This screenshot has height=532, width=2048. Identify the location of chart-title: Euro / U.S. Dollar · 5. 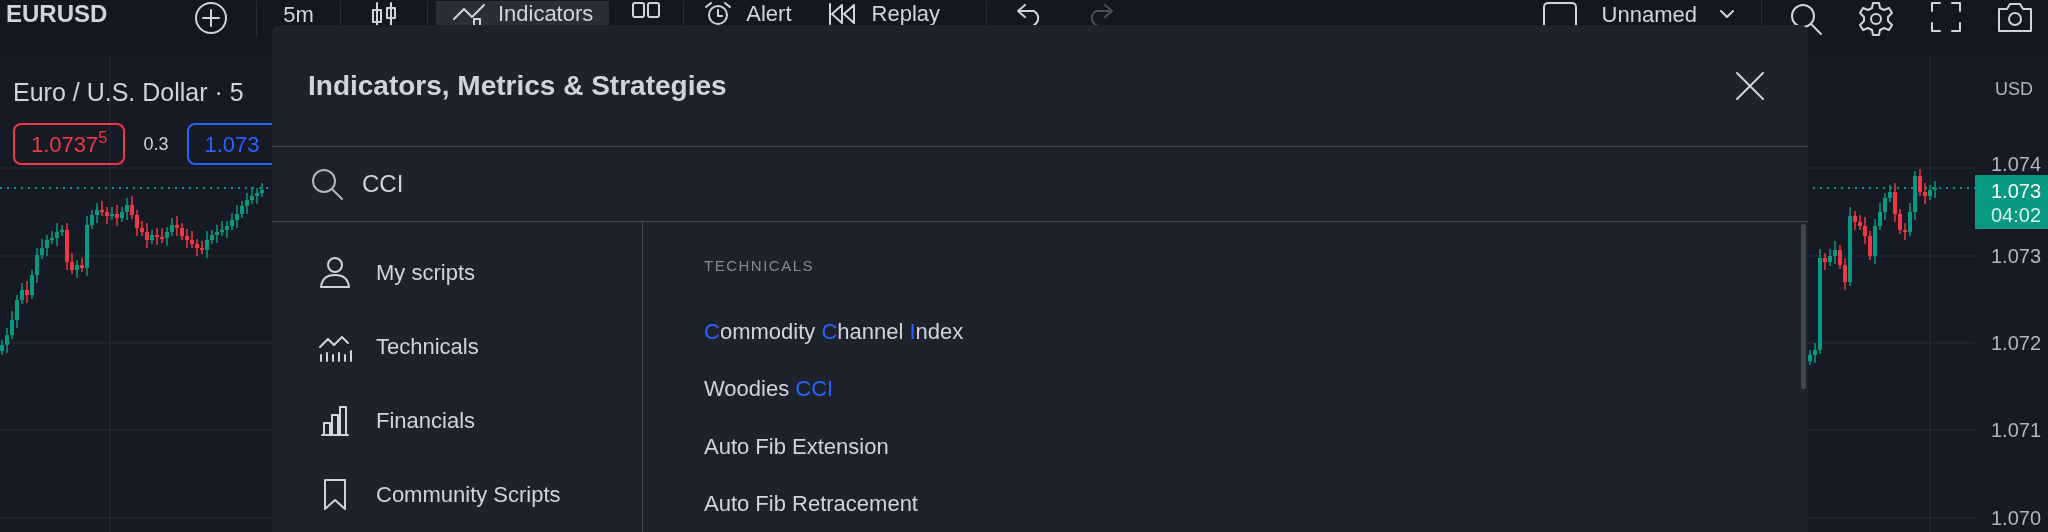
(129, 92).